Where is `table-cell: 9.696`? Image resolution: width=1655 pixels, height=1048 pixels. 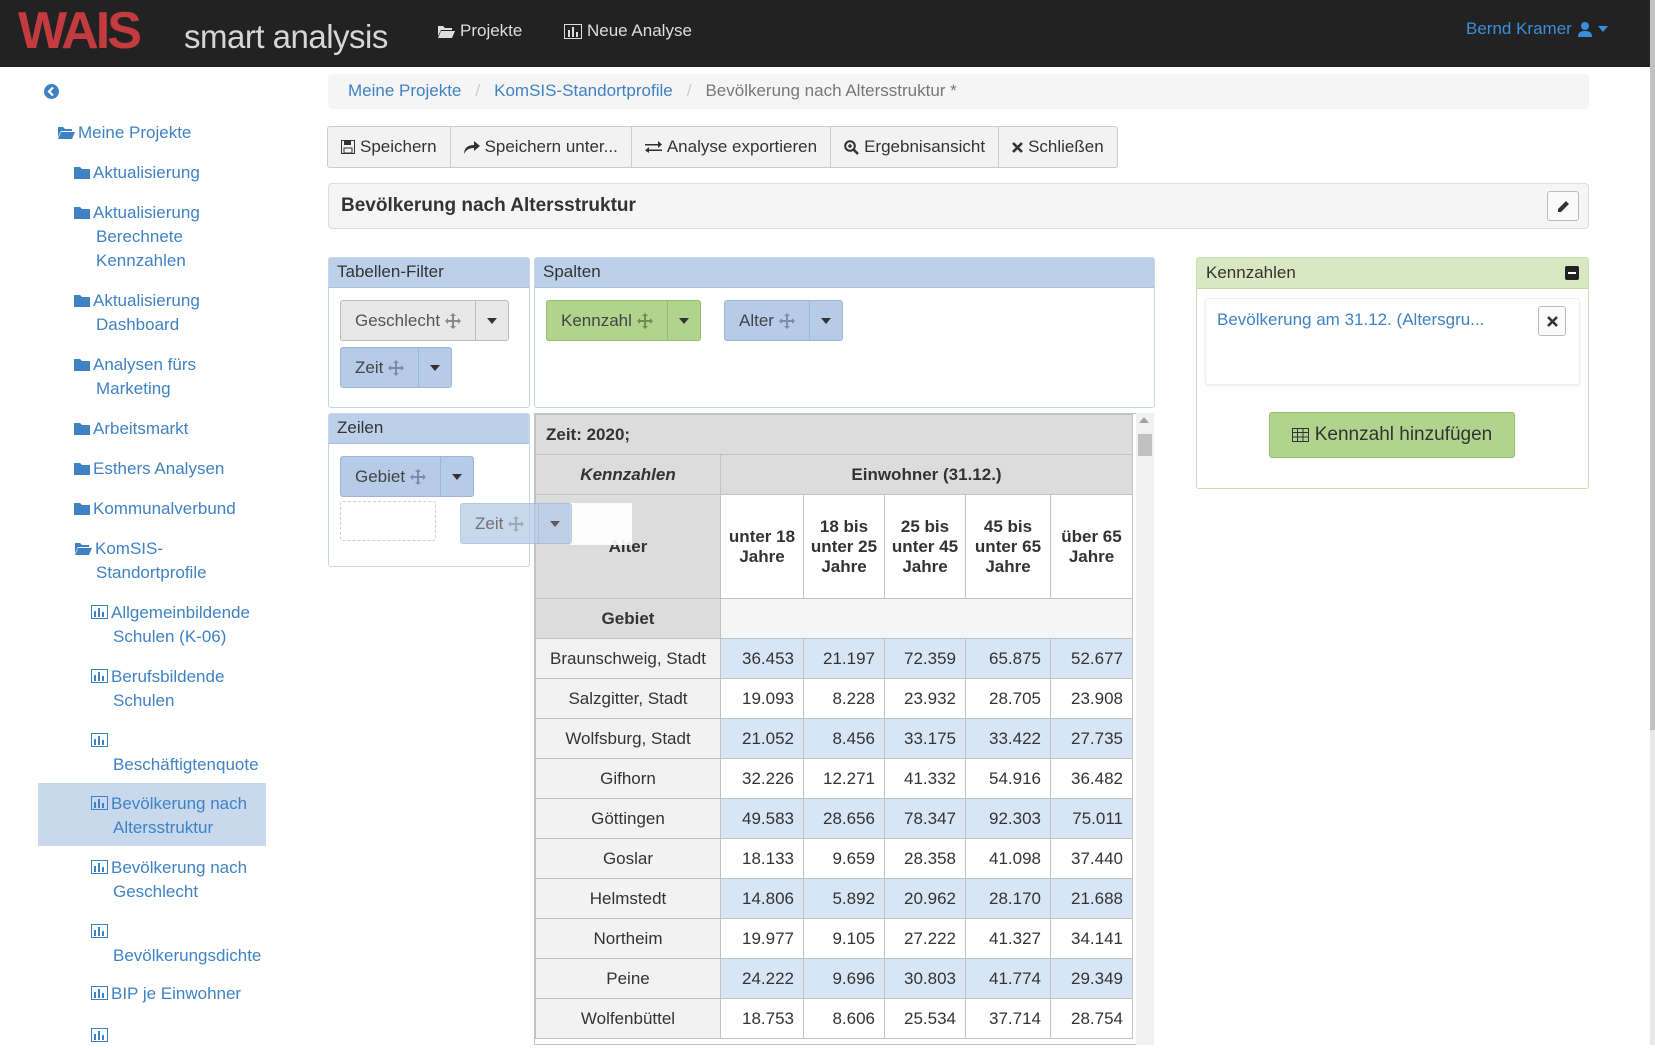 table-cell: 9.696 is located at coordinates (844, 978).